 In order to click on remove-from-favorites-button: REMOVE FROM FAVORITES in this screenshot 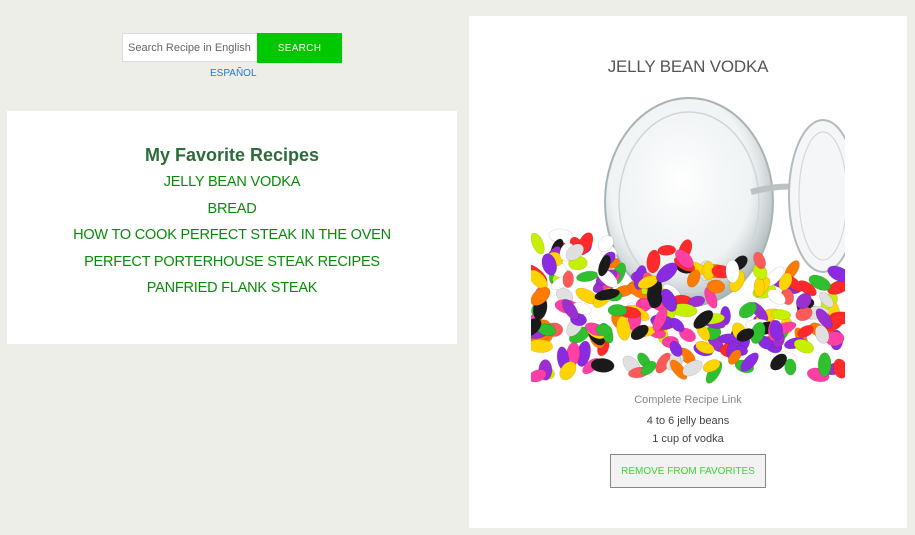, I will do `click(688, 471)`.